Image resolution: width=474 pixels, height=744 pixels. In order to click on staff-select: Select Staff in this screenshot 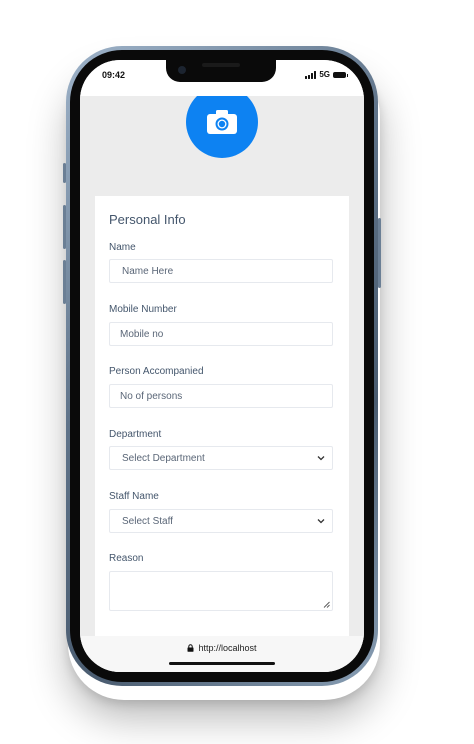, I will do `click(221, 521)`.